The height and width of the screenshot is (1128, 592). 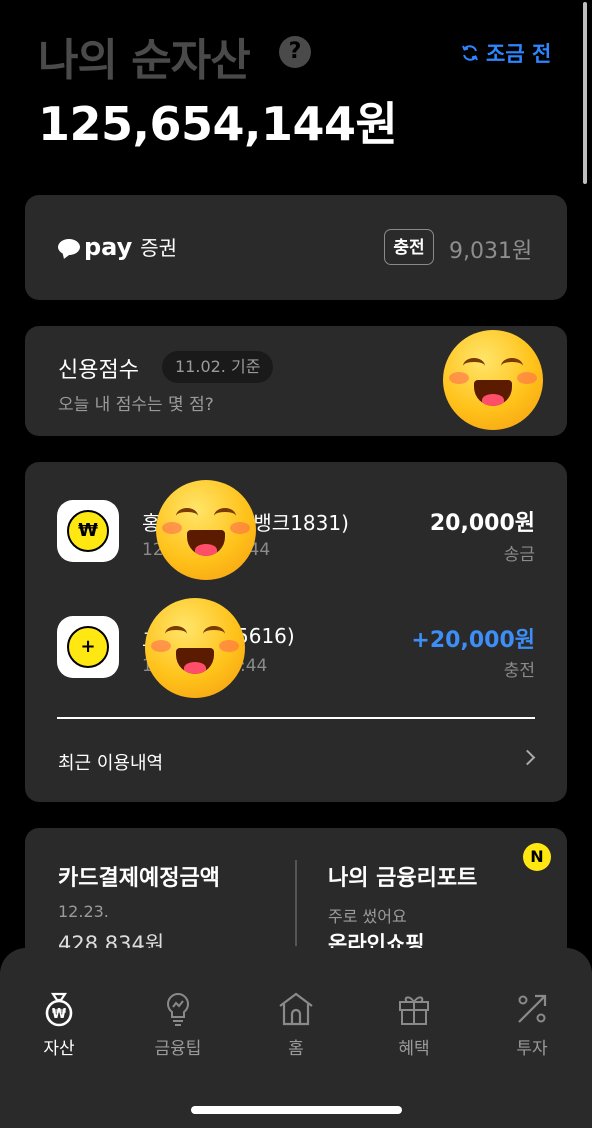 I want to click on lightbulb-icon, so click(x=178, y=1009).